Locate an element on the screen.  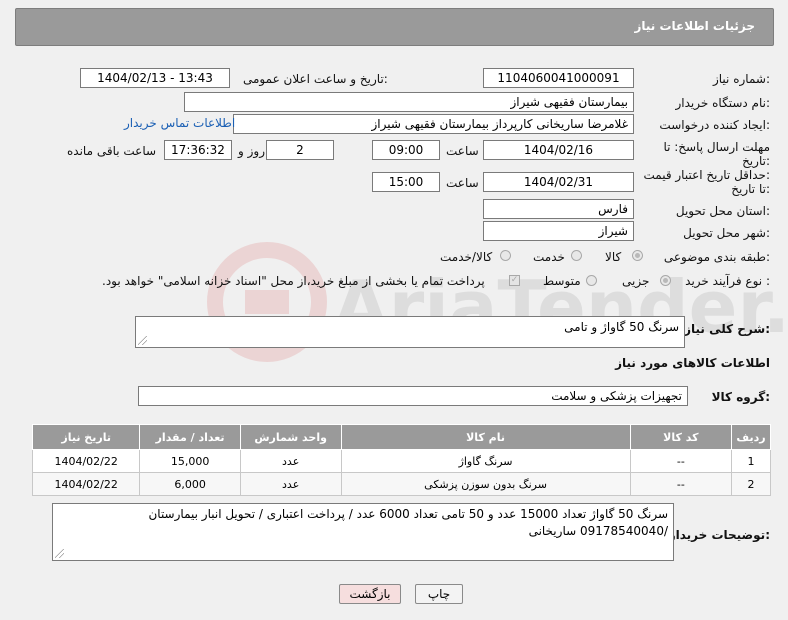
col-row-number: ردیف is located at coordinates (751, 437).